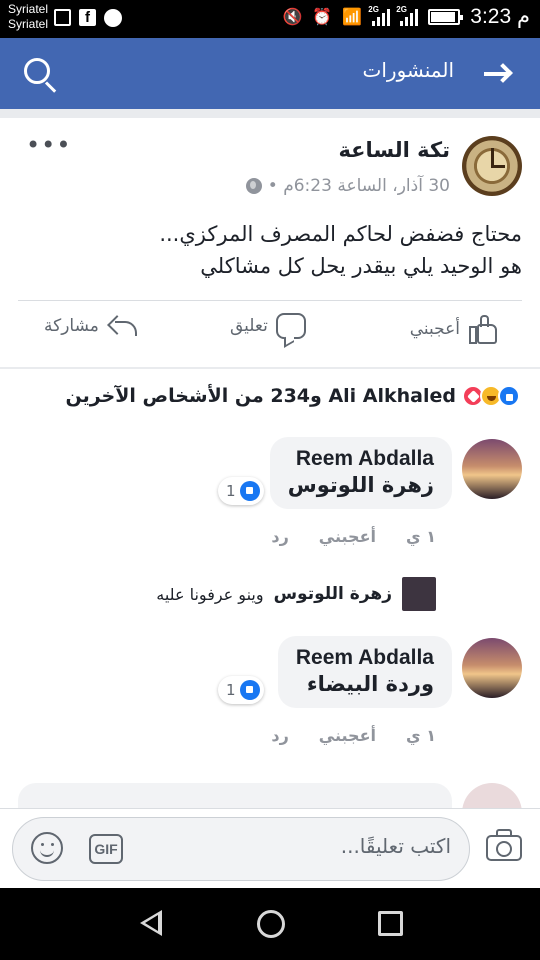 The image size is (540, 960). I want to click on comment-input: اكتب تعليقًا... GIF, so click(241, 849).